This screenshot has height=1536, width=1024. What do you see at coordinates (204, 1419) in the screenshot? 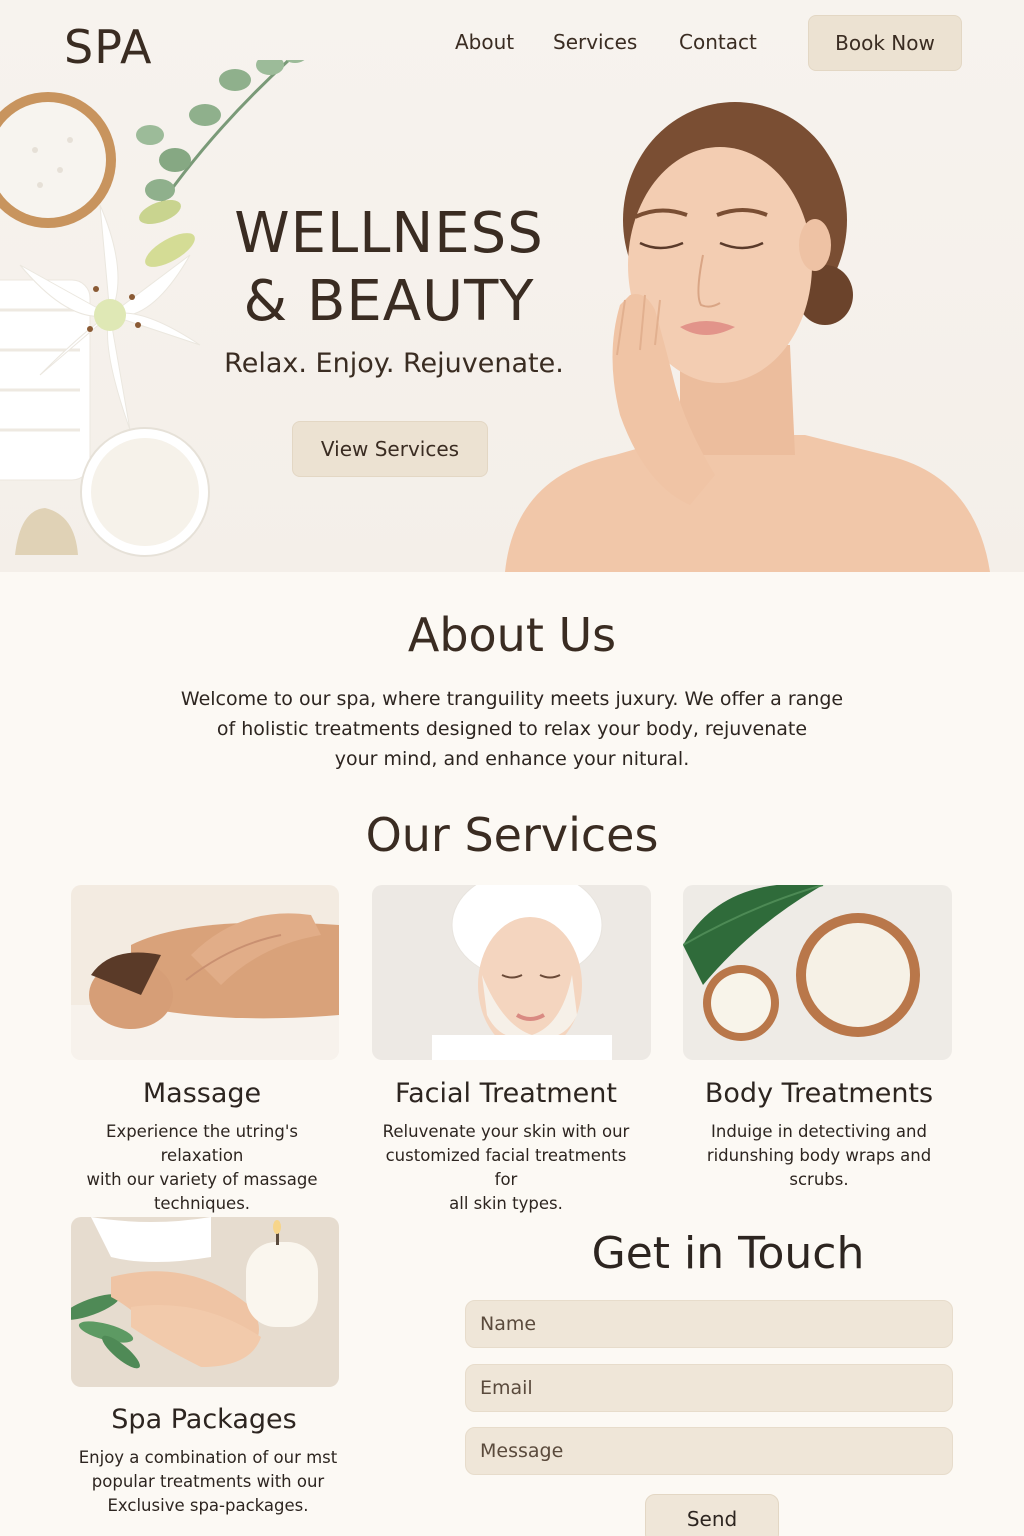
I see `service-title-packages: Spa Packages` at bounding box center [204, 1419].